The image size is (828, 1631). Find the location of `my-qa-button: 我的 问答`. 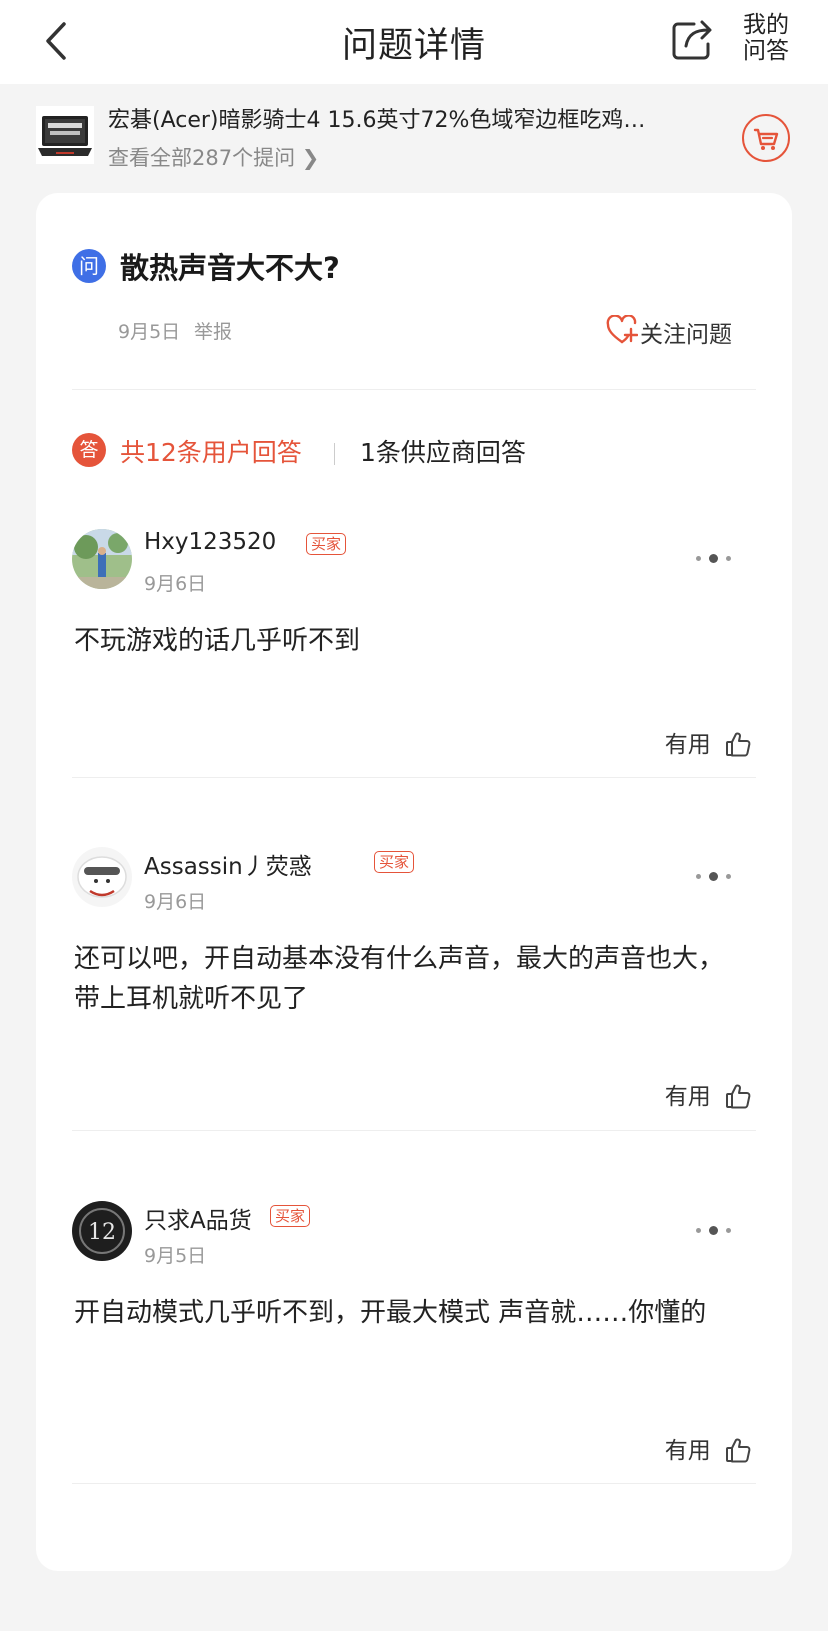

my-qa-button: 我的 问答 is located at coordinates (766, 38).